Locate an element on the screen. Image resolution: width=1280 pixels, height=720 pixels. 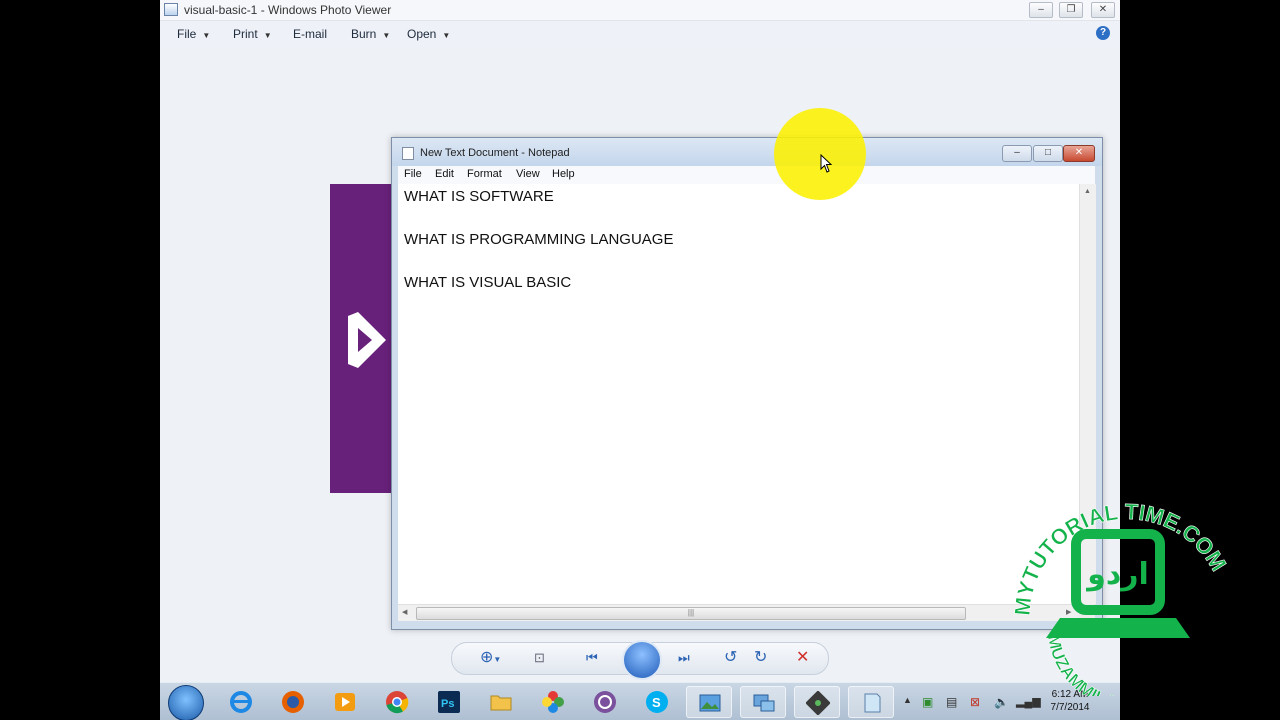
firefox-taskbar-button is located at coordinates (293, 702).